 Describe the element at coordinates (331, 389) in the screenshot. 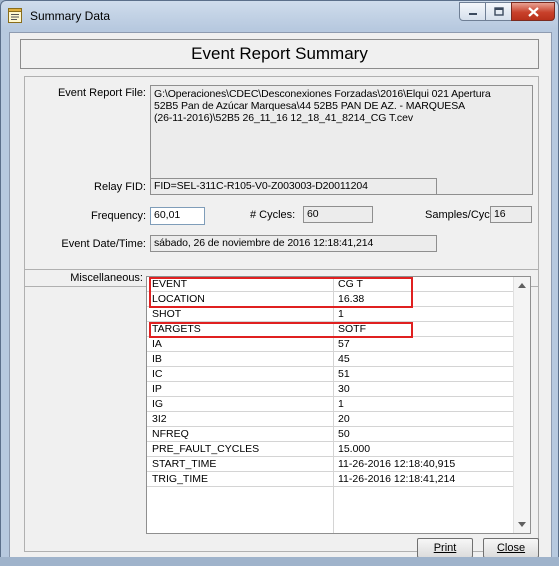

I see `table-row: IP 30` at that location.